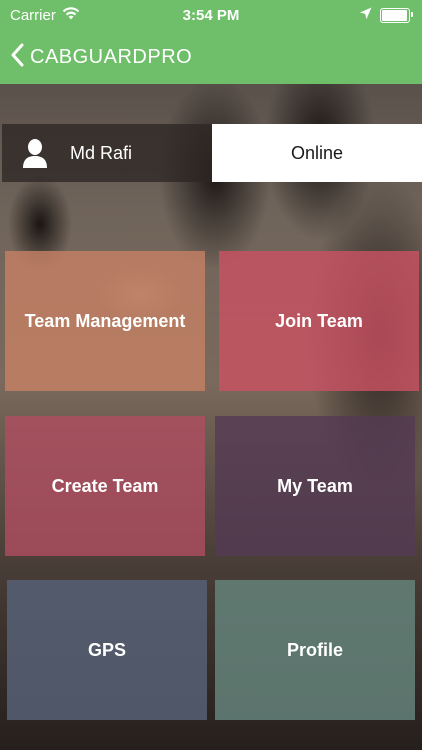 The image size is (422, 750). Describe the element at coordinates (315, 486) in the screenshot. I see `my-team-tile: My Team` at that location.